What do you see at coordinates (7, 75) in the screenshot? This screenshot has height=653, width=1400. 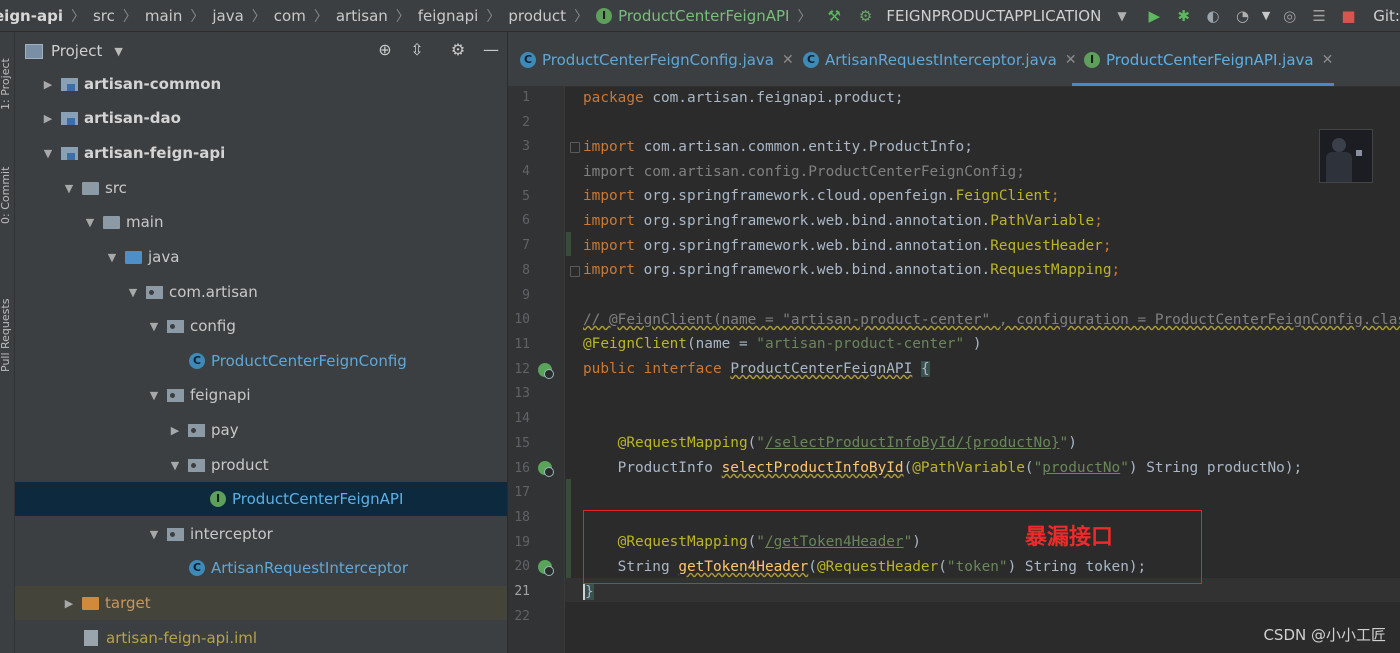 I see `tab-project: 1: Project` at bounding box center [7, 75].